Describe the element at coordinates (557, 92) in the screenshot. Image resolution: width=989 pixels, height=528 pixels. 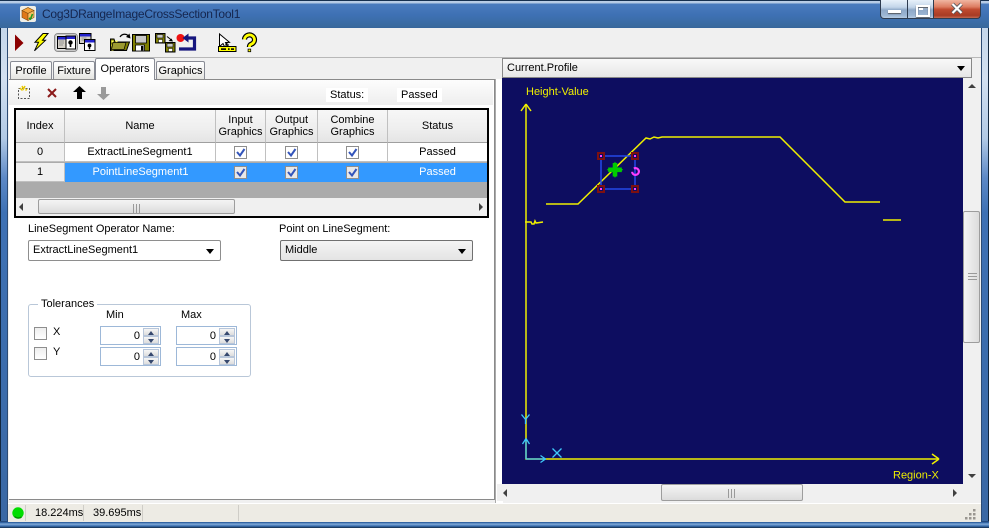
I see `svg-text: Height-Value` at that location.